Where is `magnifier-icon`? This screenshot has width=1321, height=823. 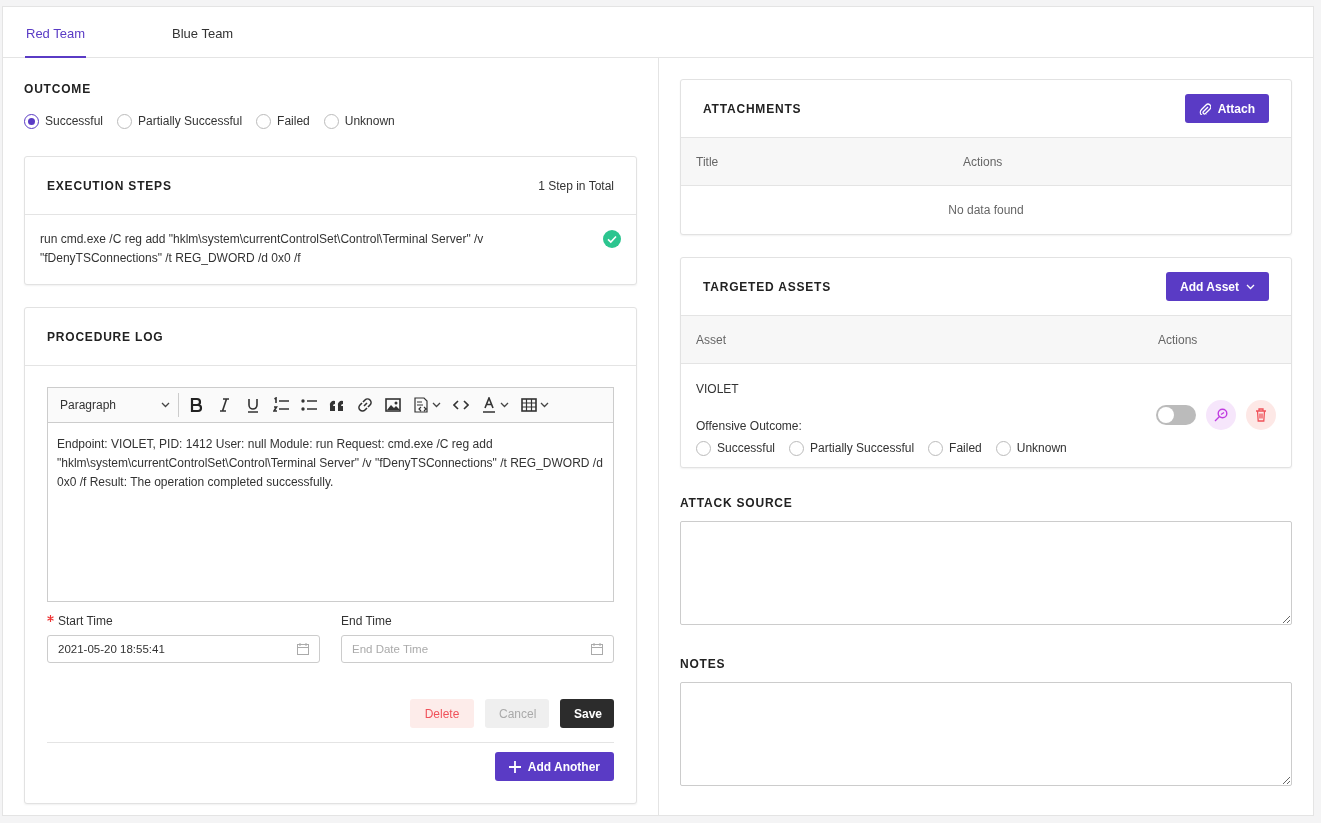 magnifier-icon is located at coordinates (1221, 414).